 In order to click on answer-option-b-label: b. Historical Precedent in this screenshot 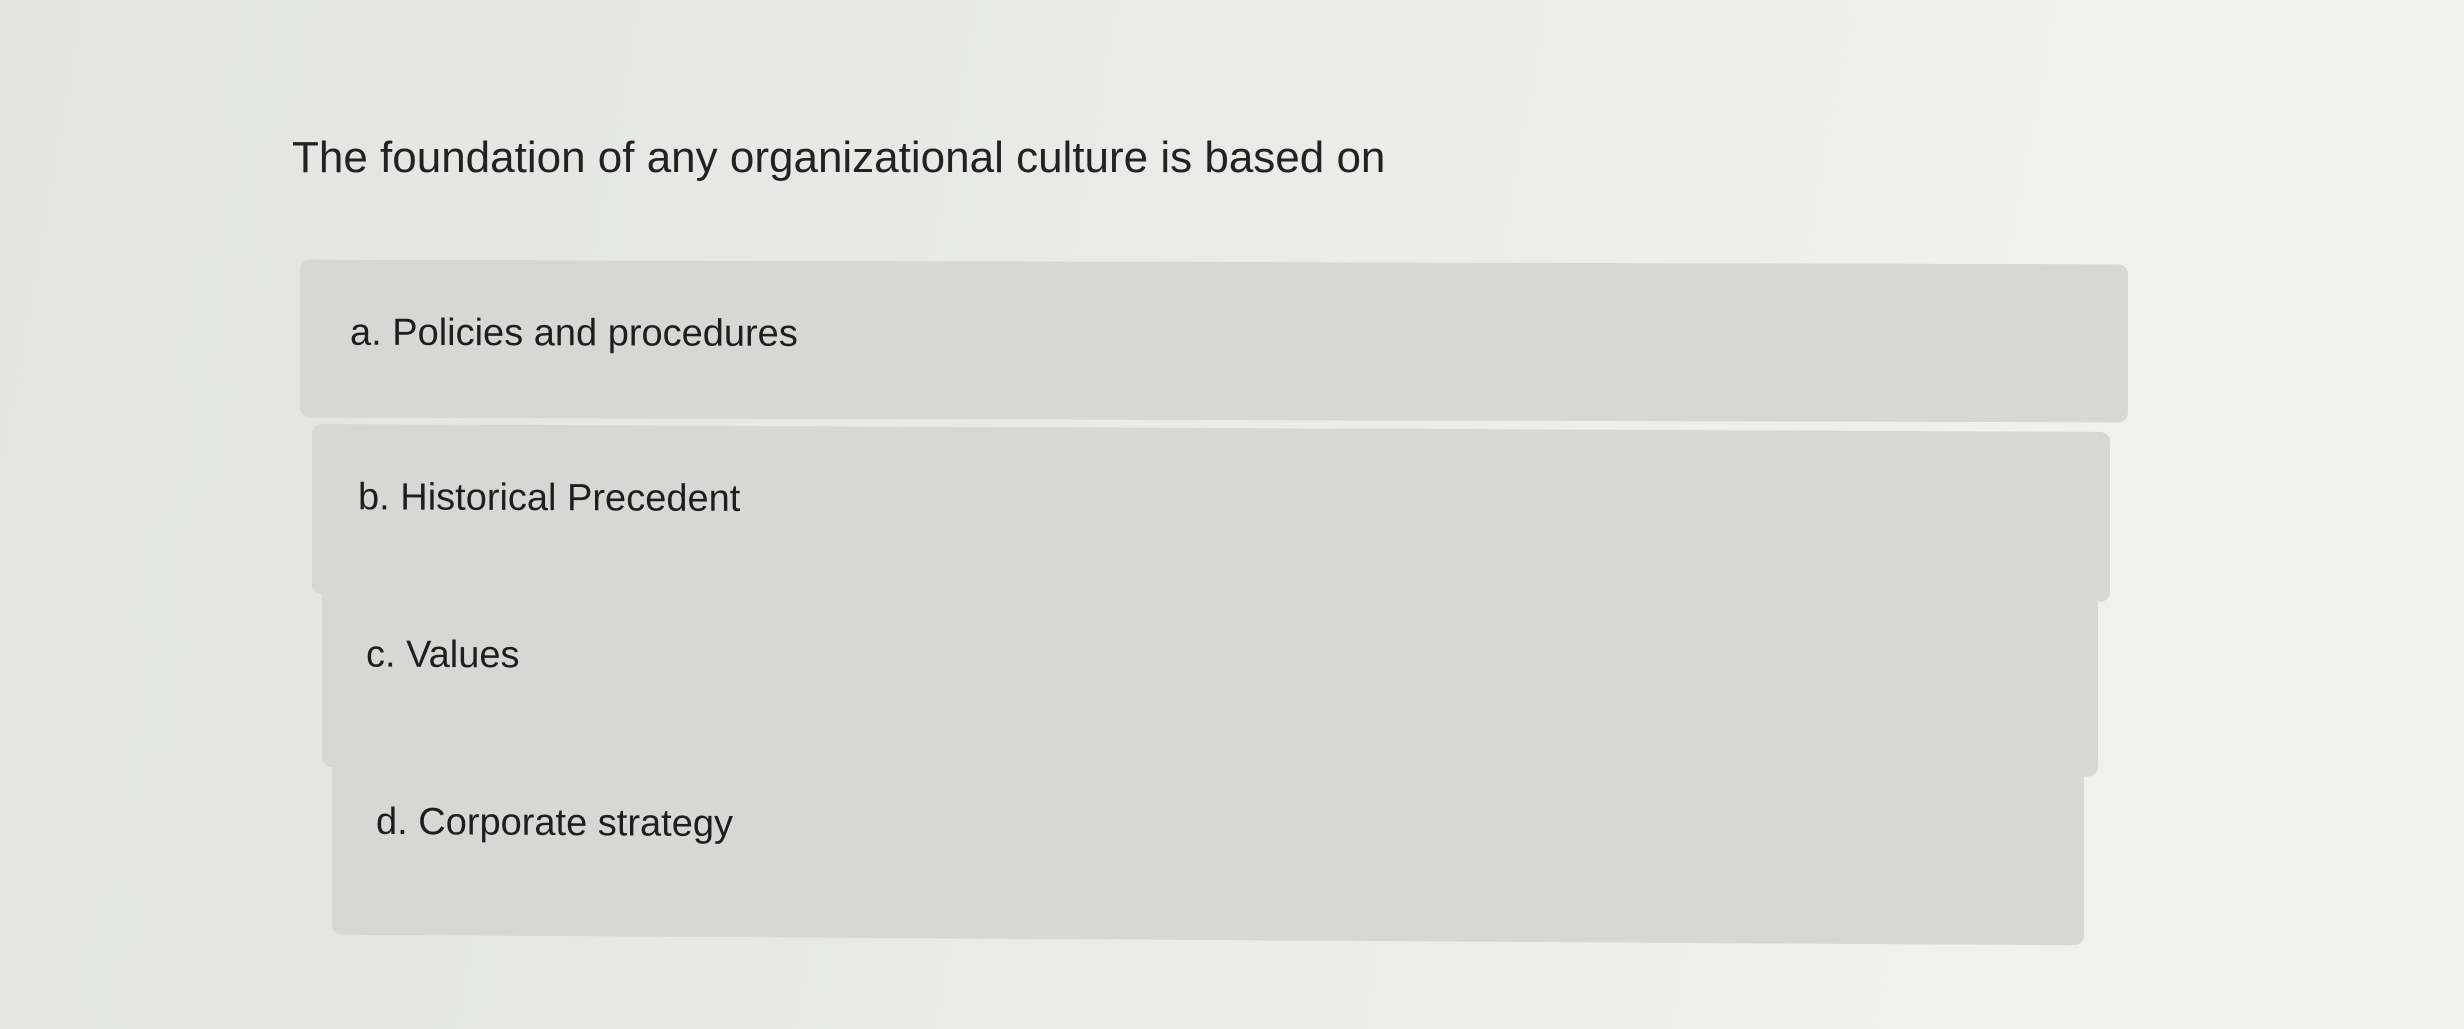, I will do `click(549, 498)`.